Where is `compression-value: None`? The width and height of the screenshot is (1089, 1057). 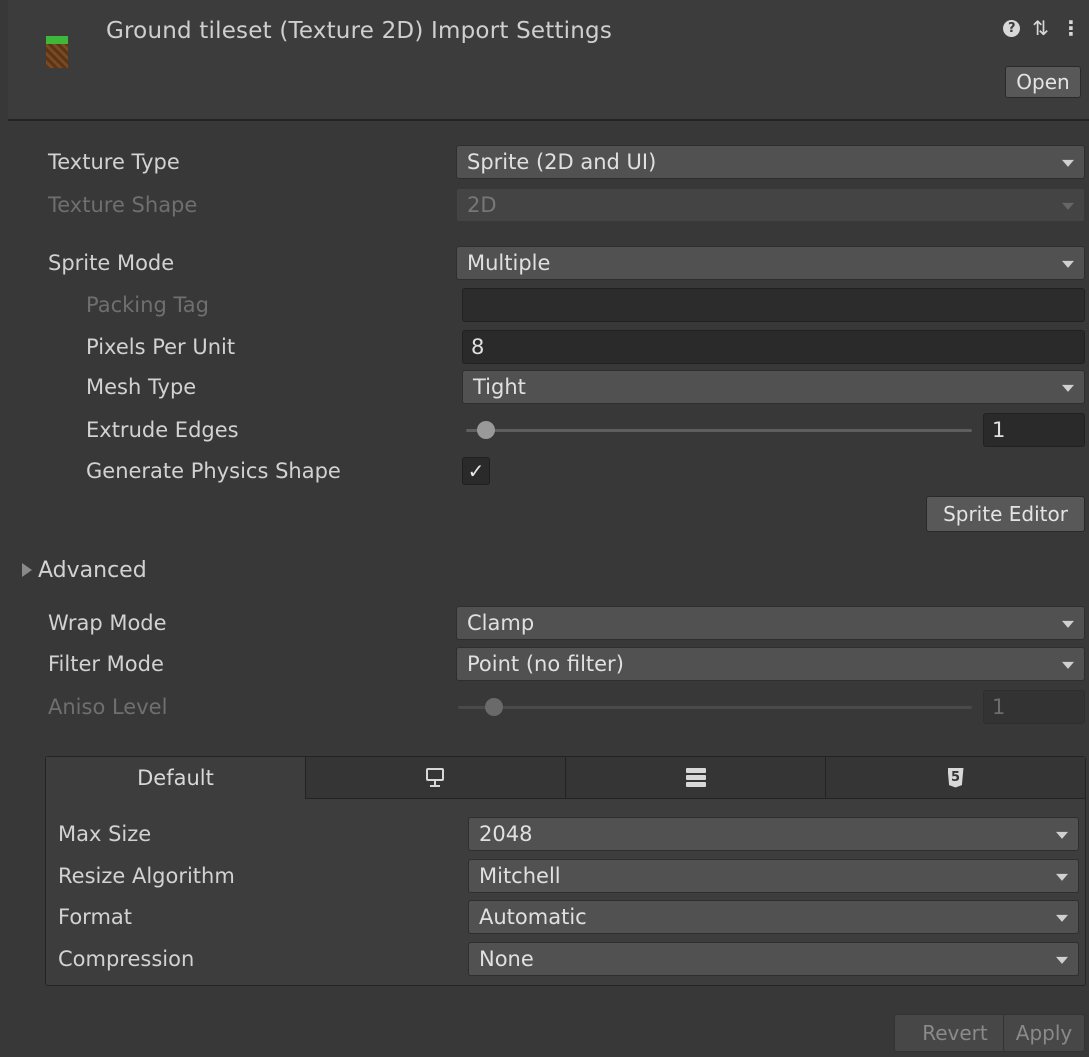
compression-value: None is located at coordinates (506, 959).